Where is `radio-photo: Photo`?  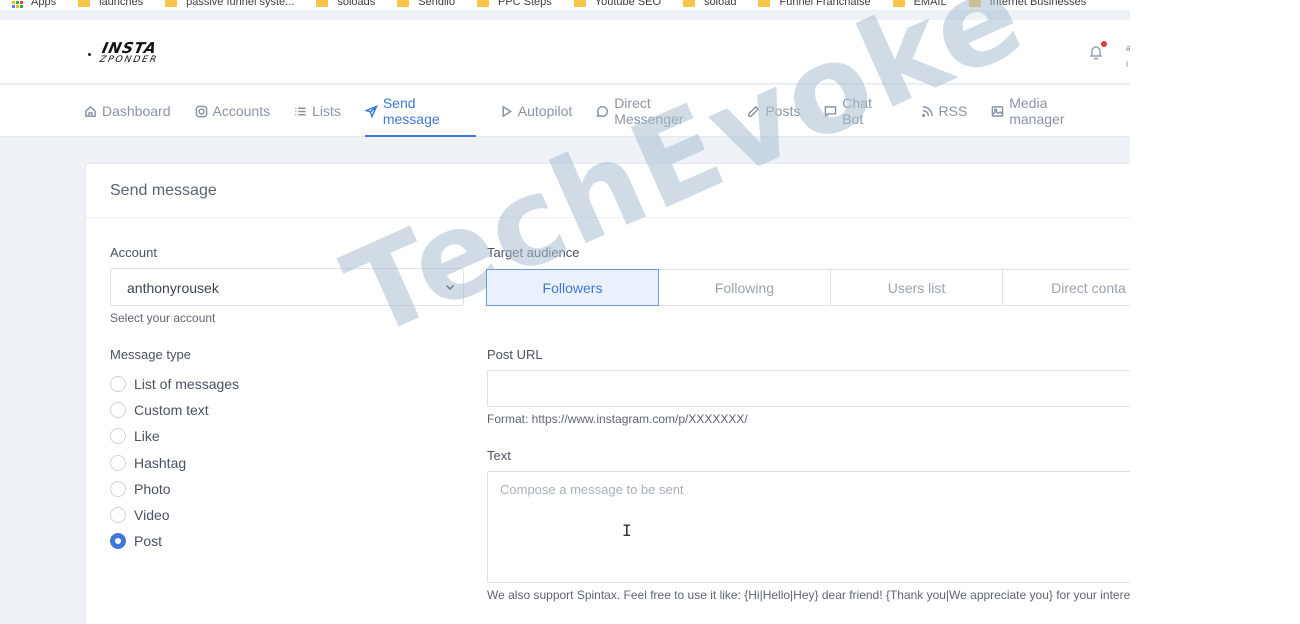 radio-photo: Photo is located at coordinates (174, 489).